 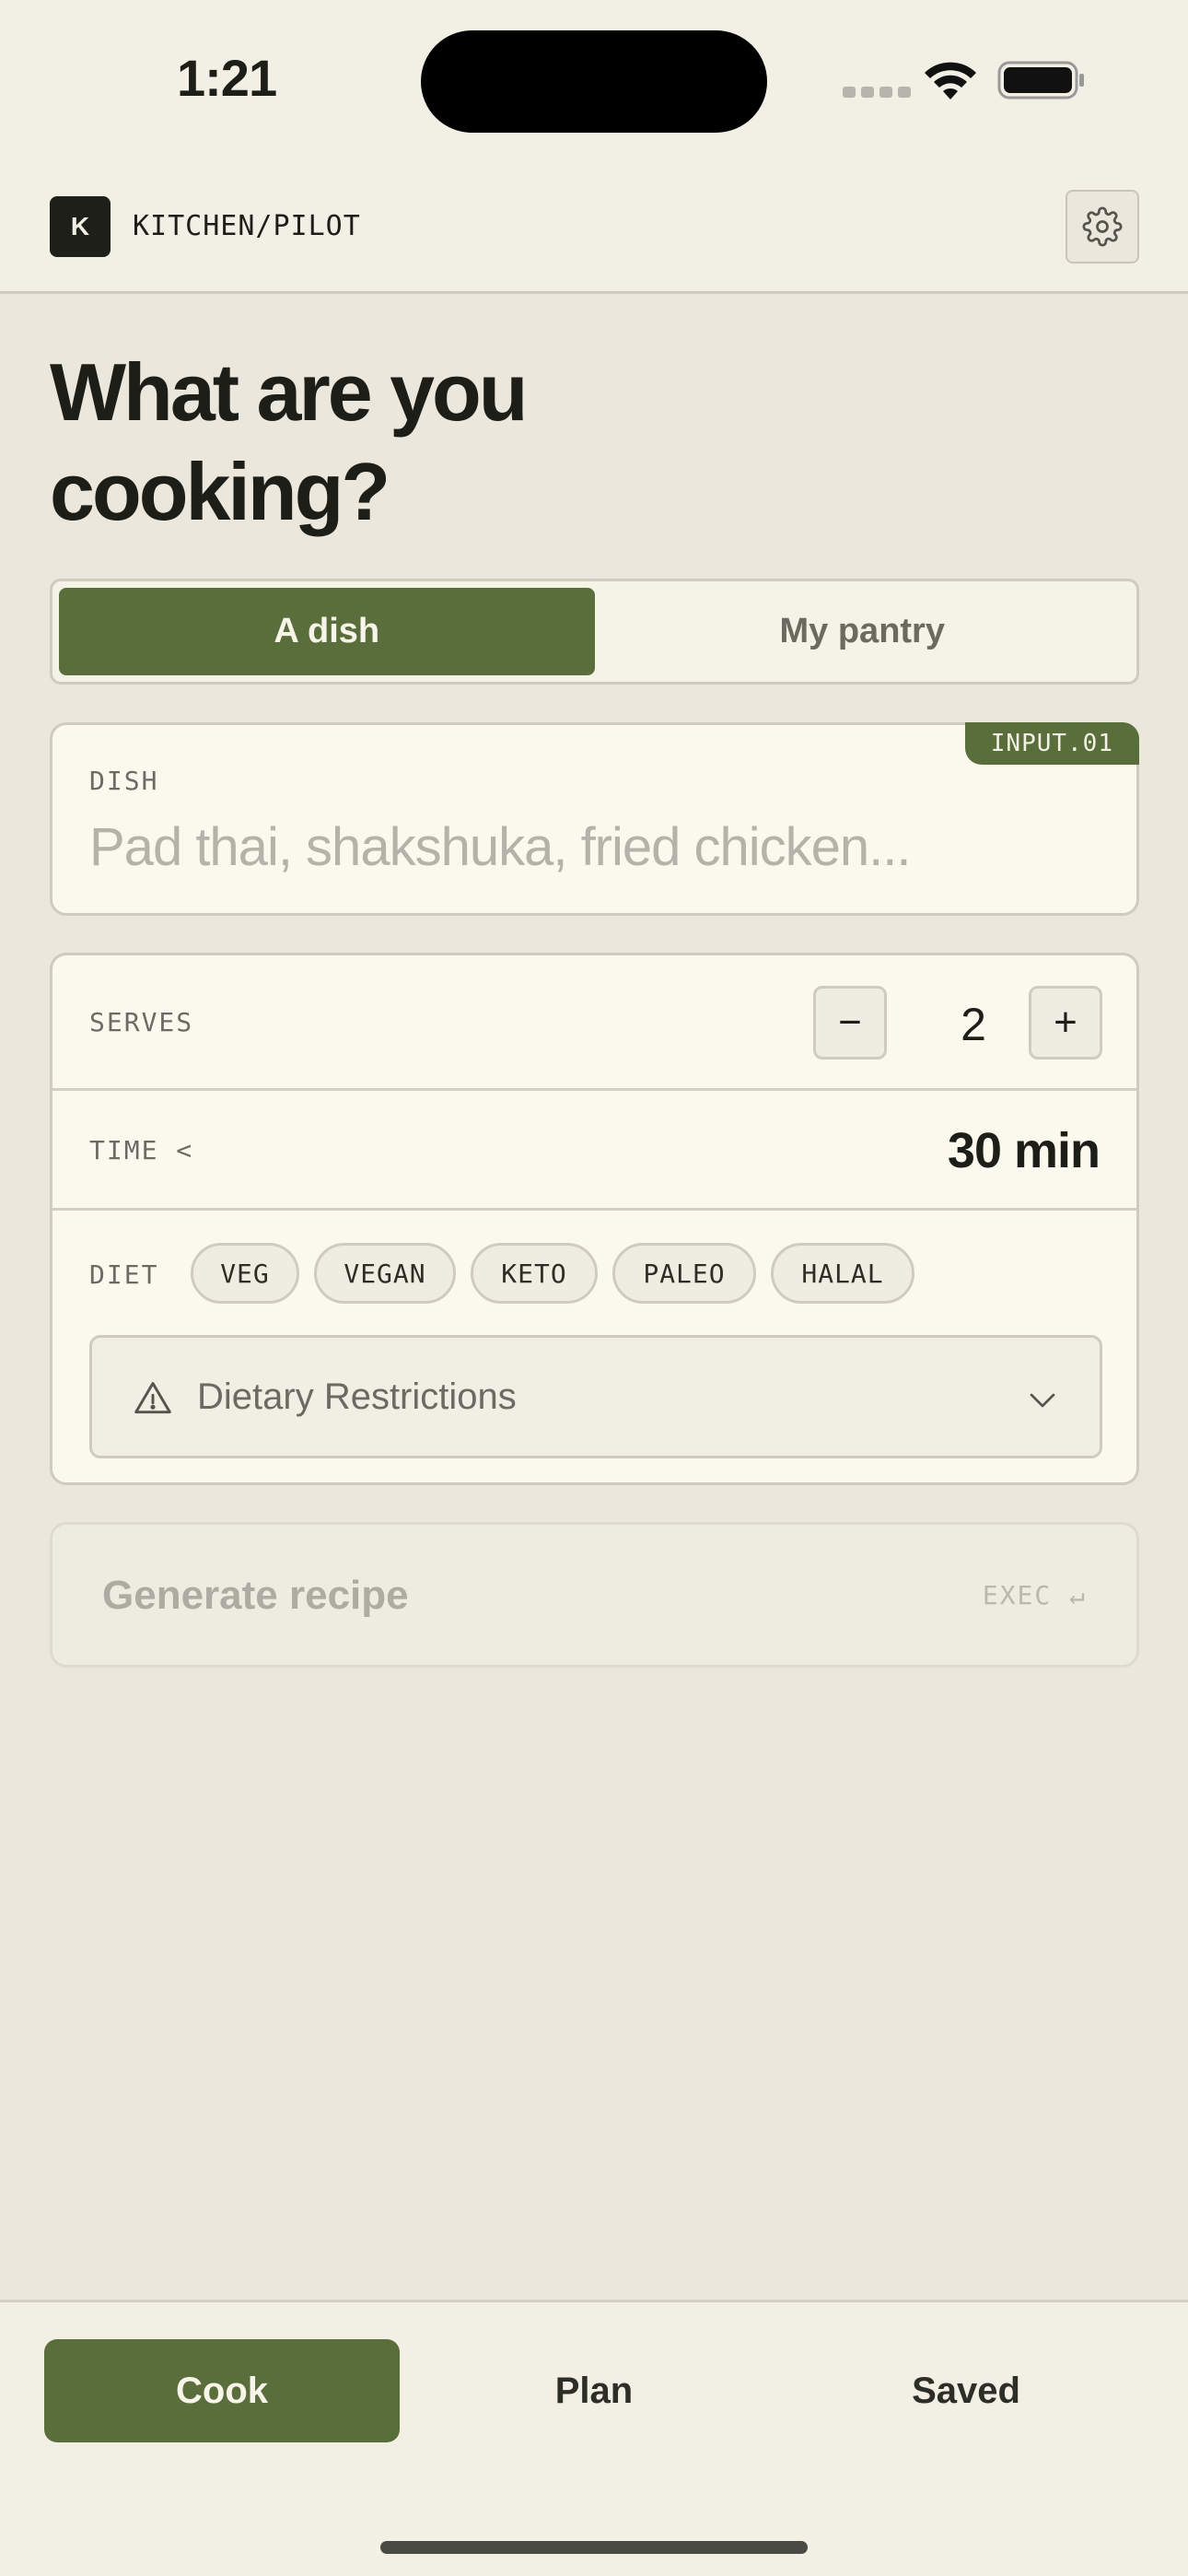 I want to click on diet-chip-veg: VEG, so click(x=245, y=1273).